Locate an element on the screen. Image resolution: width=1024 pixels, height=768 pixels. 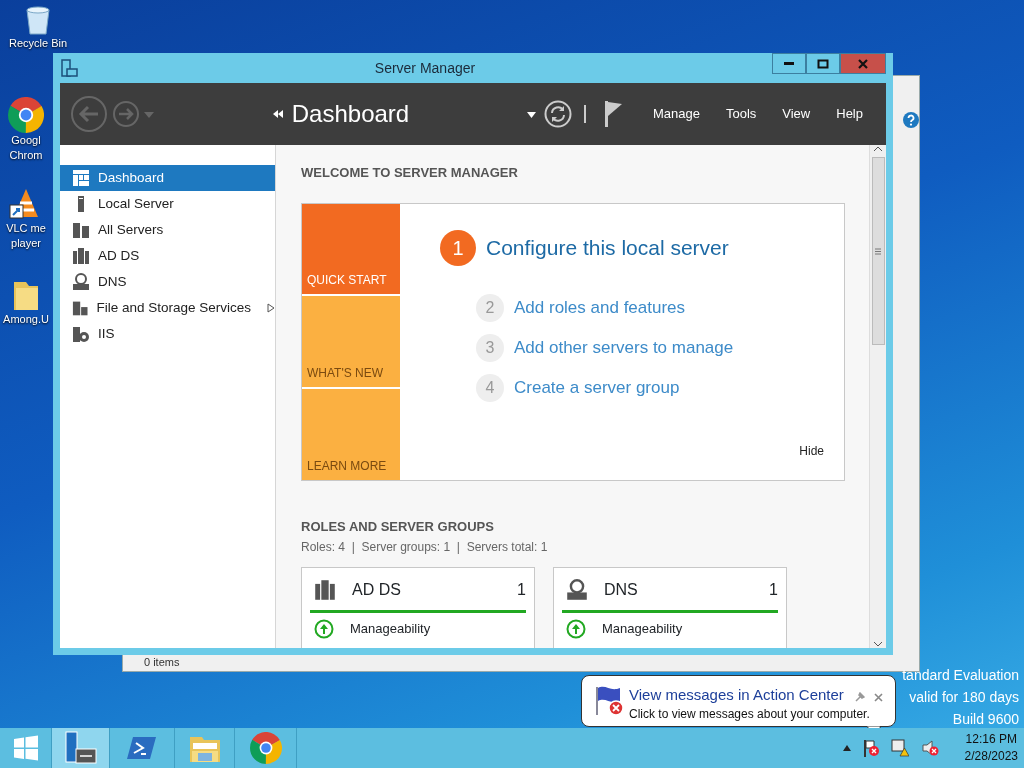
card-title: AD DS is located at coordinates (376, 590).